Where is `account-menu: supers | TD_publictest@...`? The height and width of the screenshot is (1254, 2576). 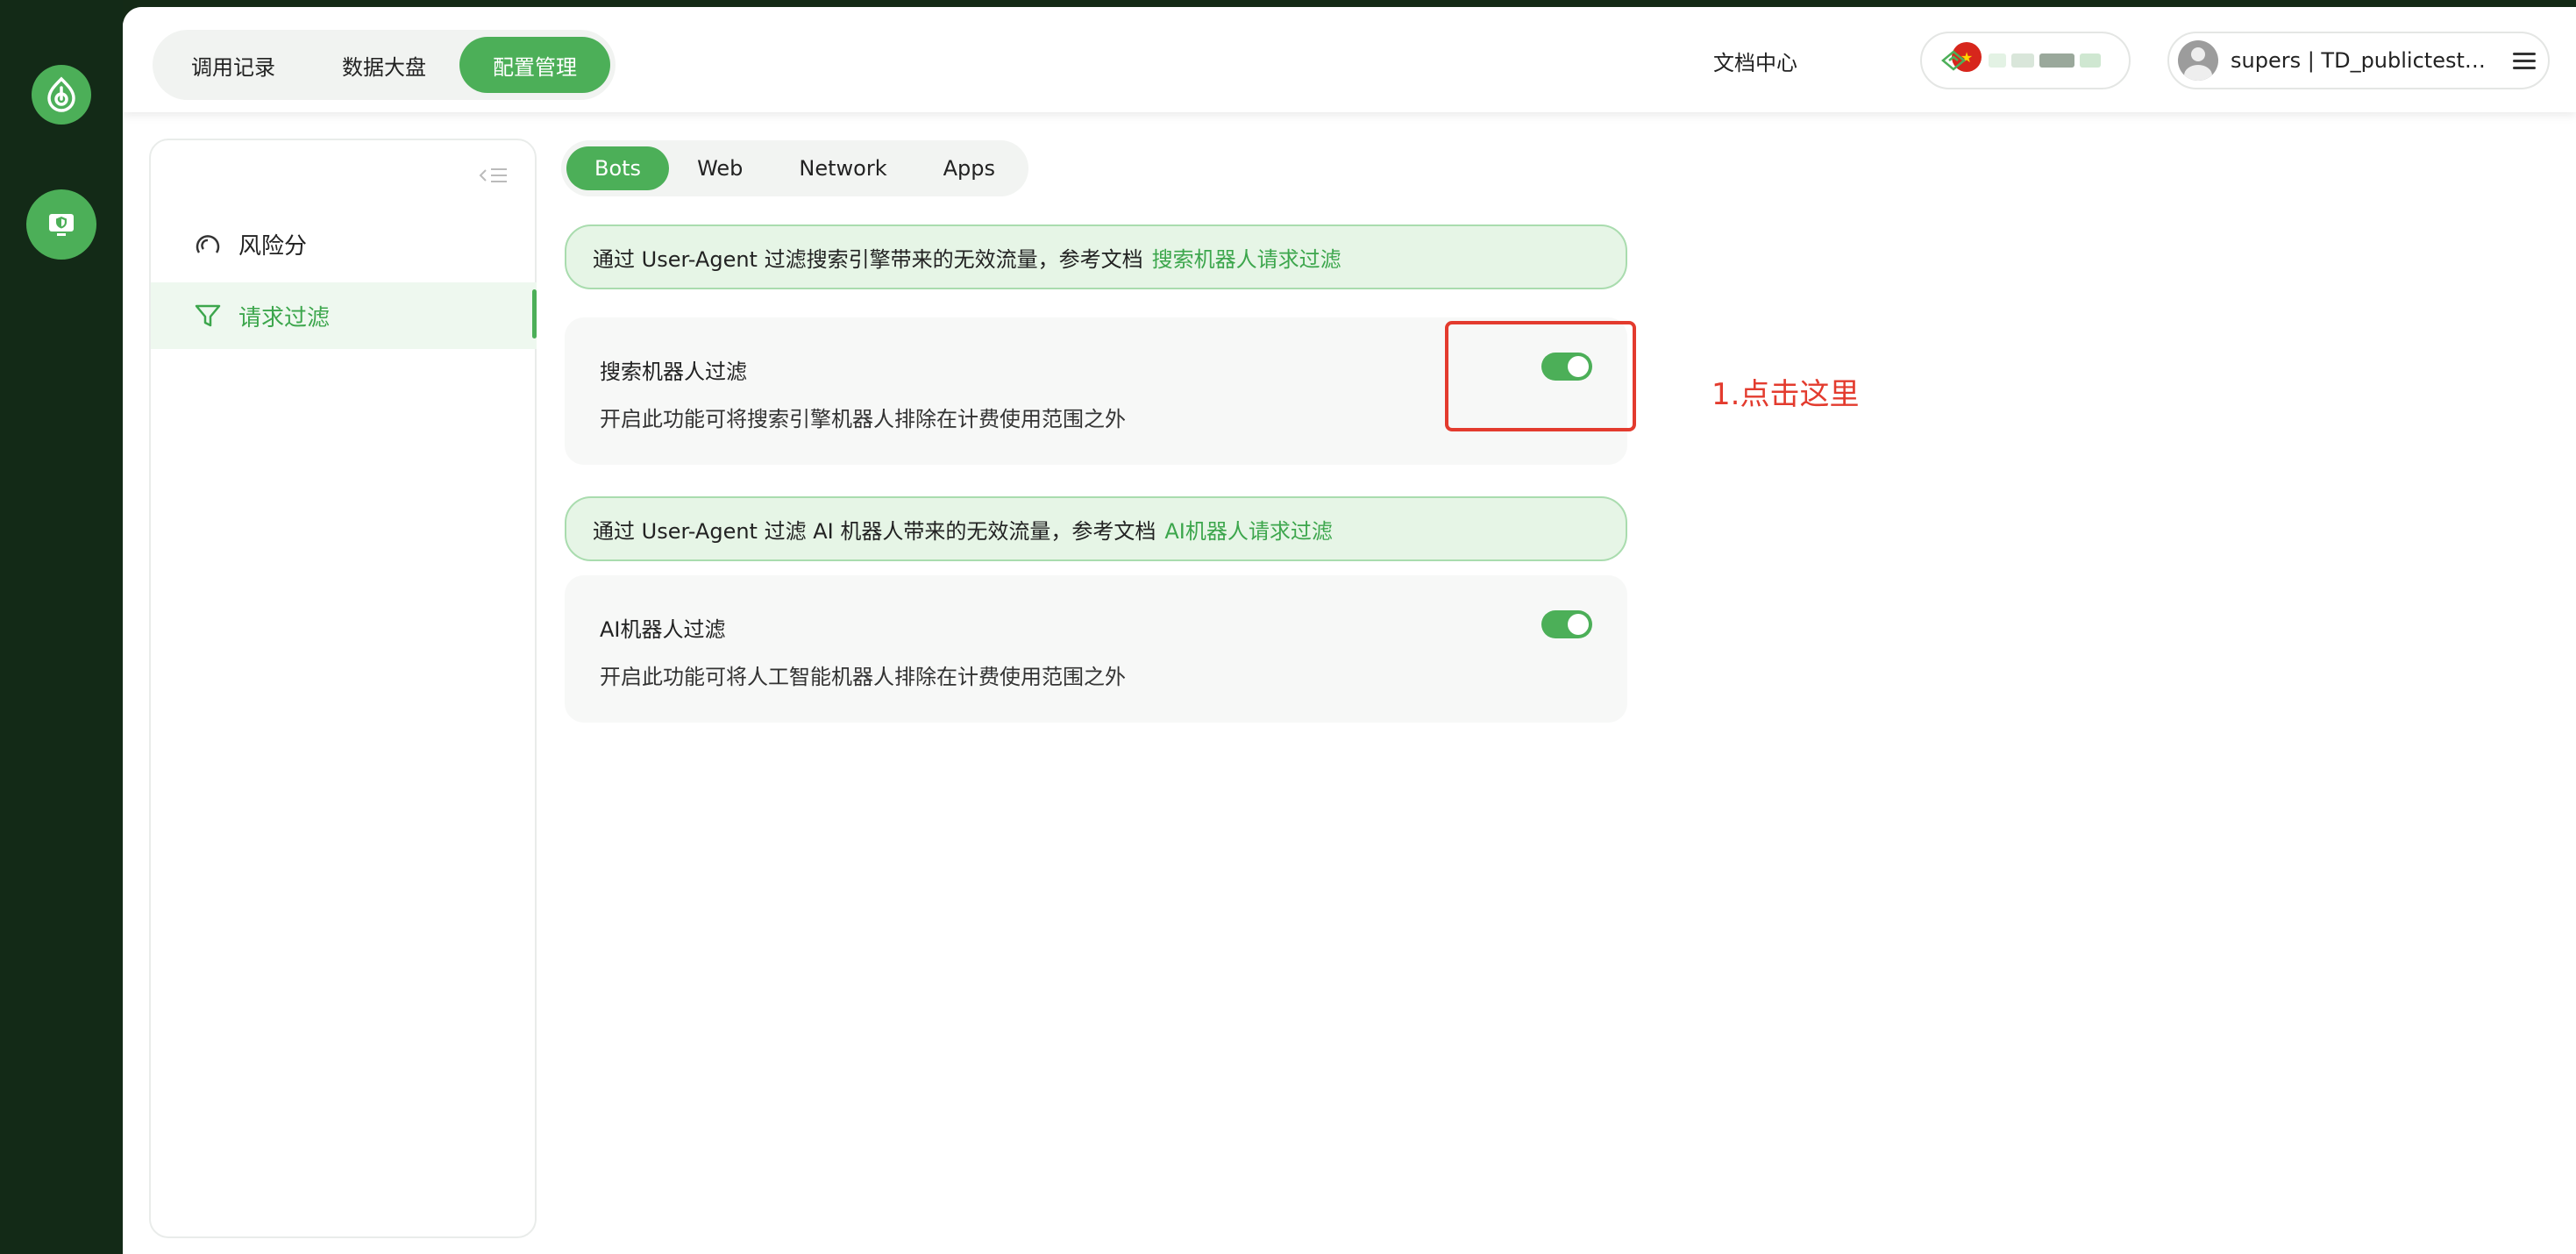
account-menu: supers | TD_publictest@... is located at coordinates (2358, 60).